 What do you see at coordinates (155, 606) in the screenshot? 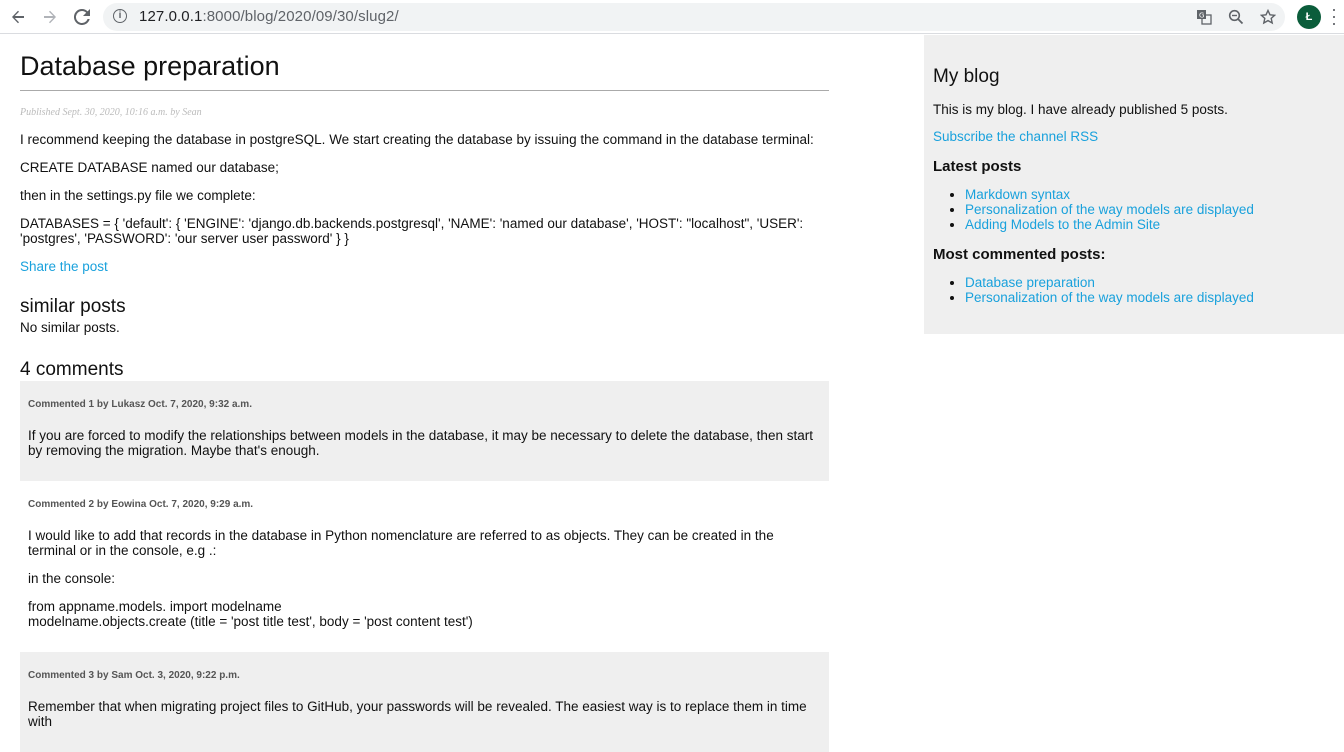
I see `comment-body: from appname.models. import modelname` at bounding box center [155, 606].